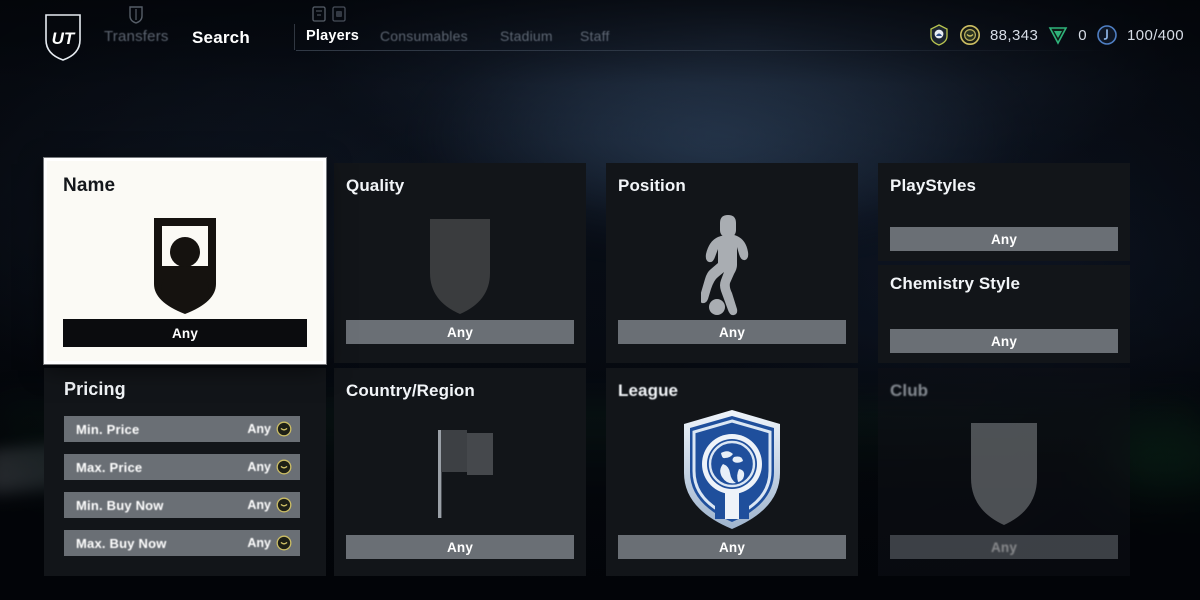  Describe the element at coordinates (955, 283) in the screenshot. I see `filter-title-chemistry-style: Chemistry Style` at that location.